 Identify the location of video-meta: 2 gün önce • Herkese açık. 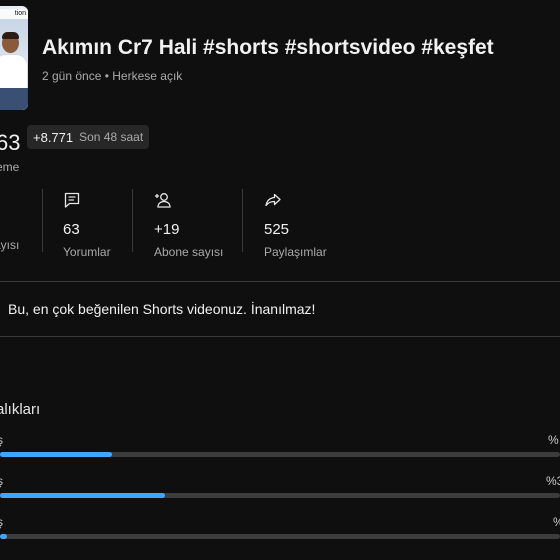
(112, 76).